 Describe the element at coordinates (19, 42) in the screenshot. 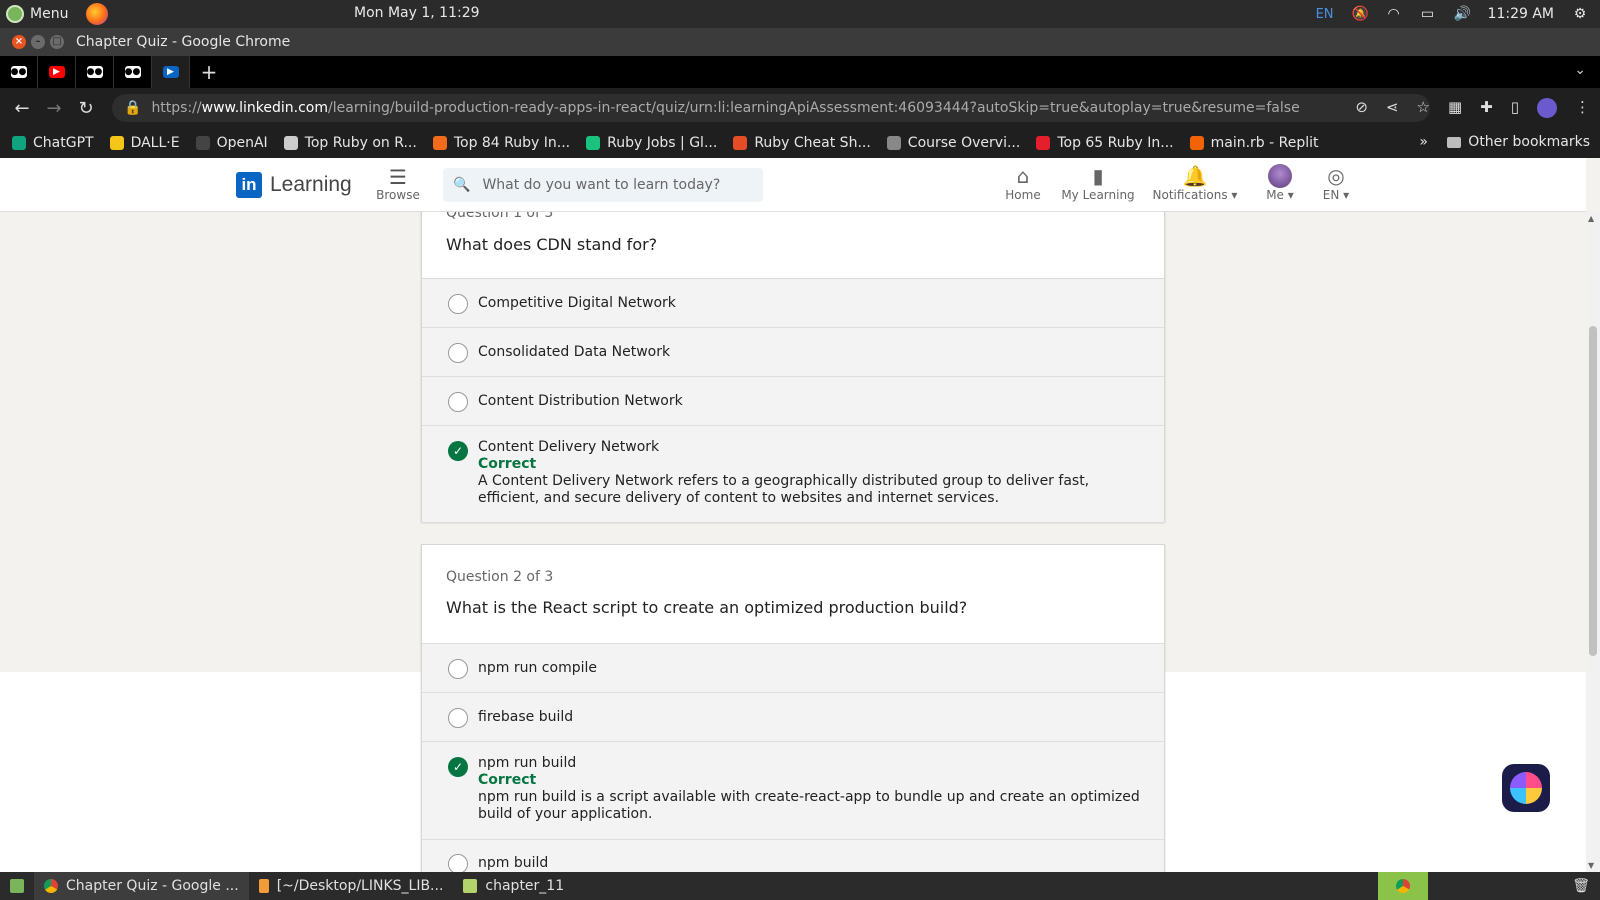

I see `window-close-button: ×` at that location.